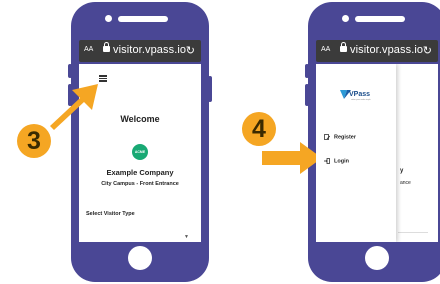 The width and height of the screenshot is (440, 284). I want to click on company-logo: ACME, so click(140, 152).